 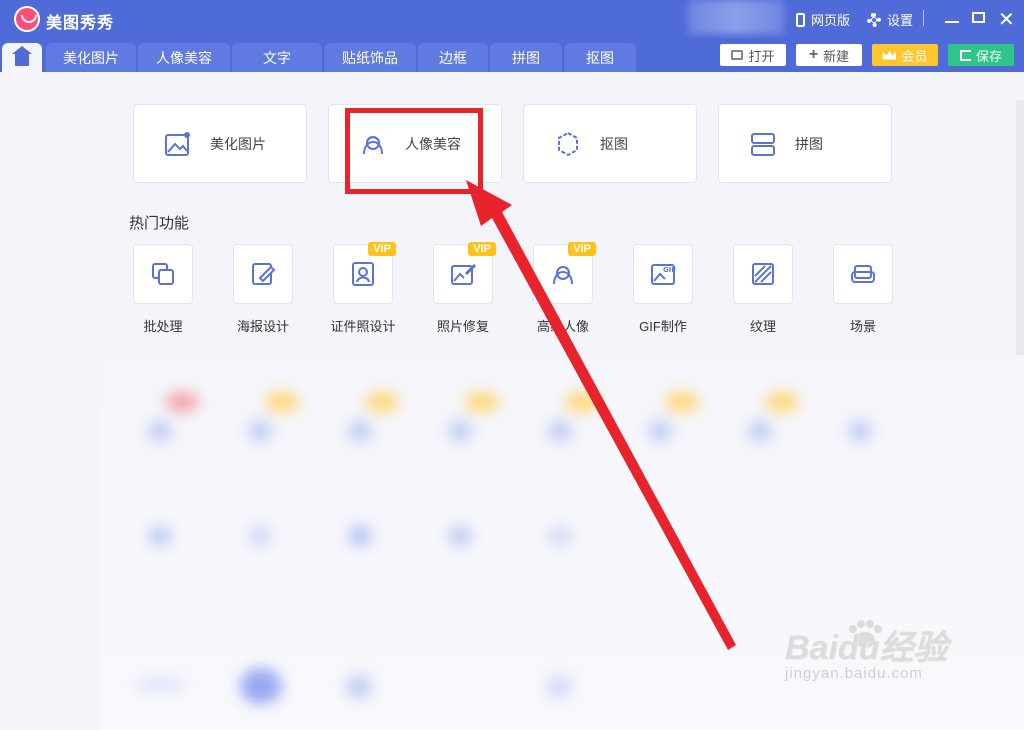 I want to click on open-button: 打开, so click(x=753, y=55).